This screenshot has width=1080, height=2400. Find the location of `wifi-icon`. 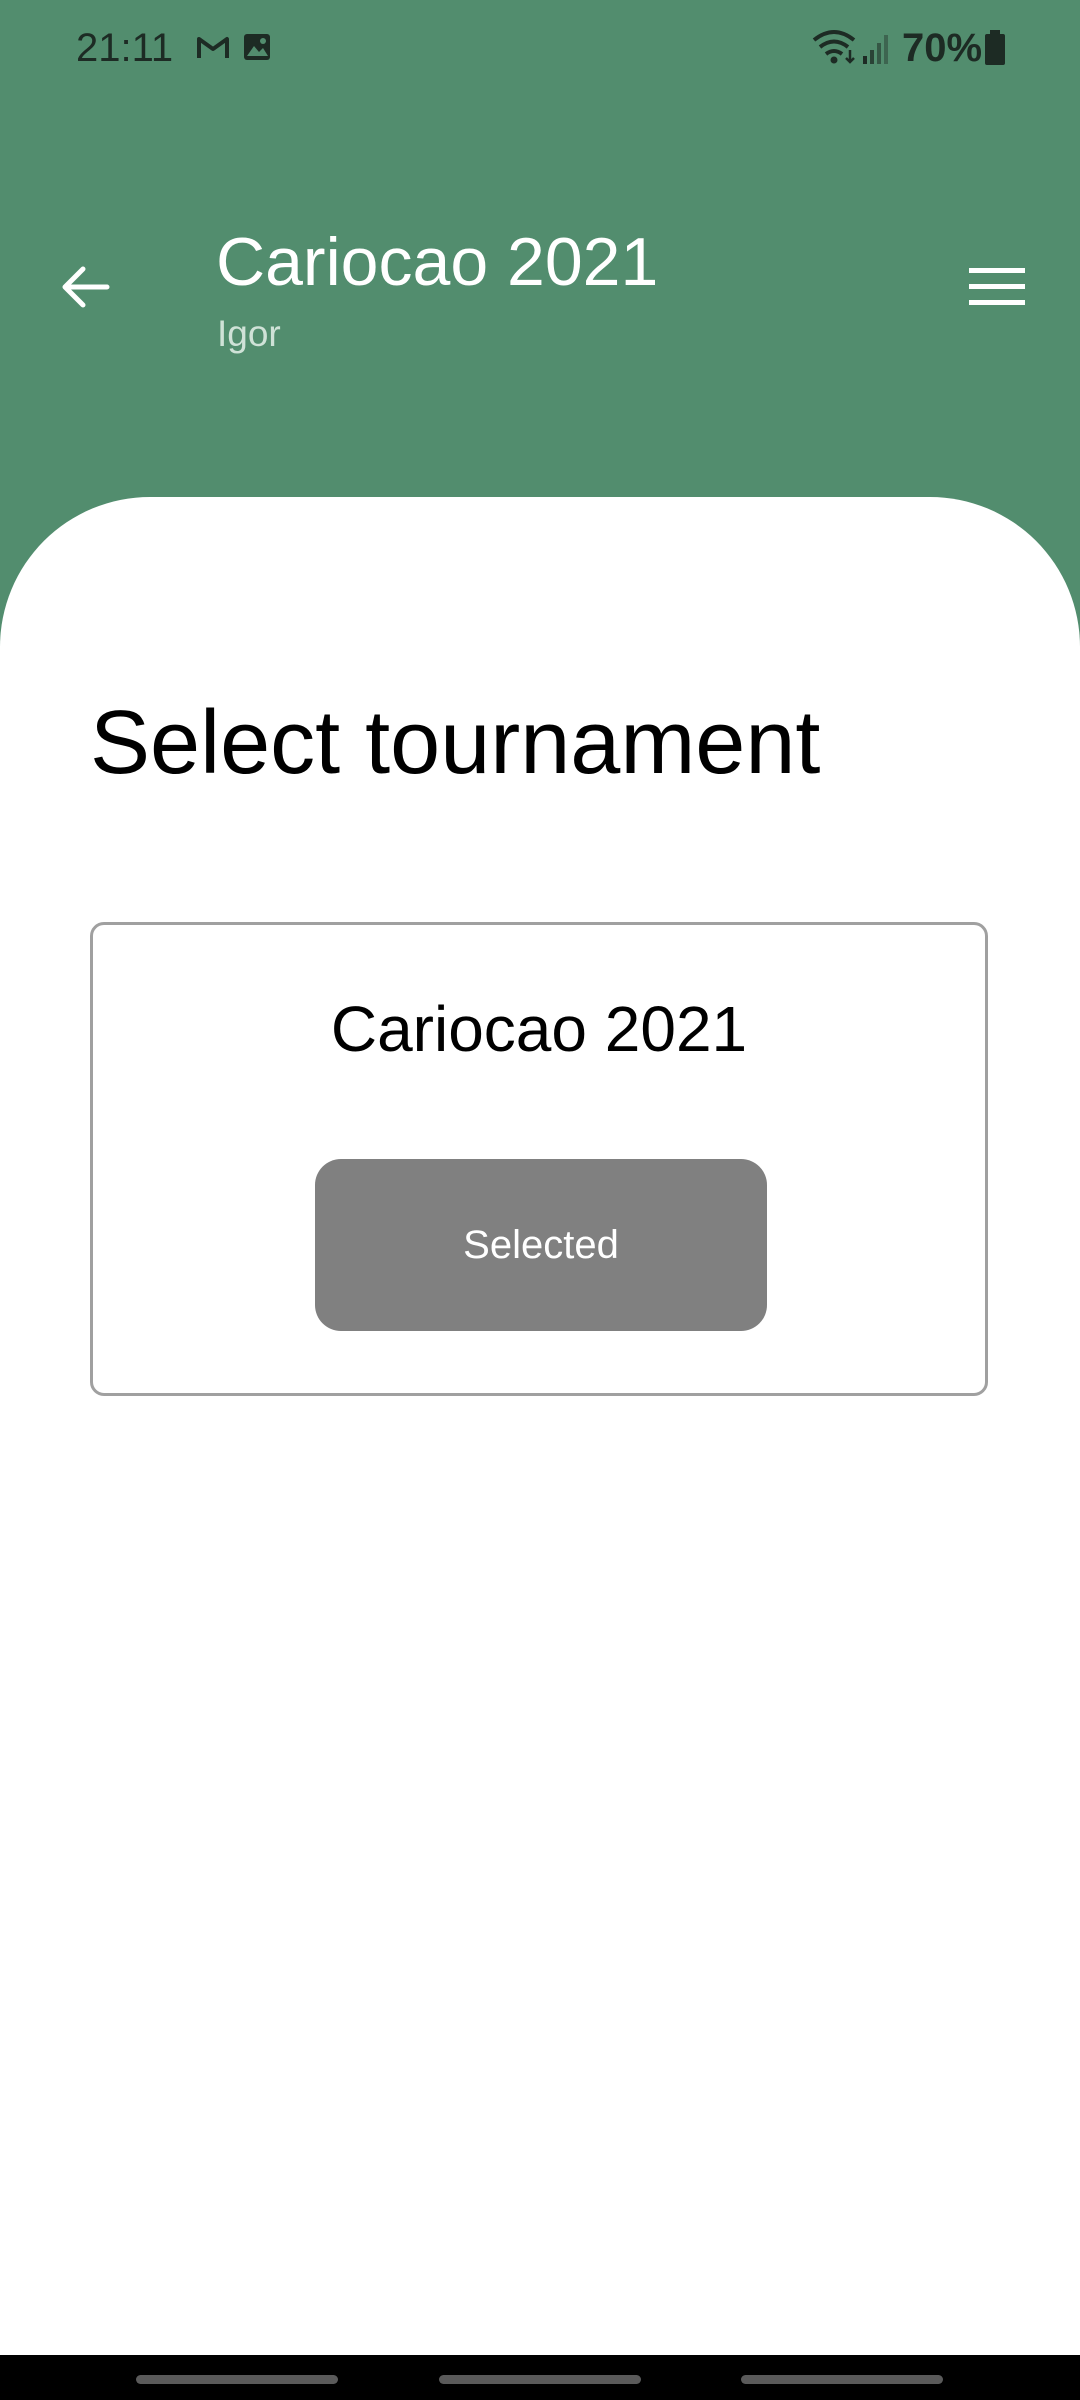

wifi-icon is located at coordinates (834, 47).